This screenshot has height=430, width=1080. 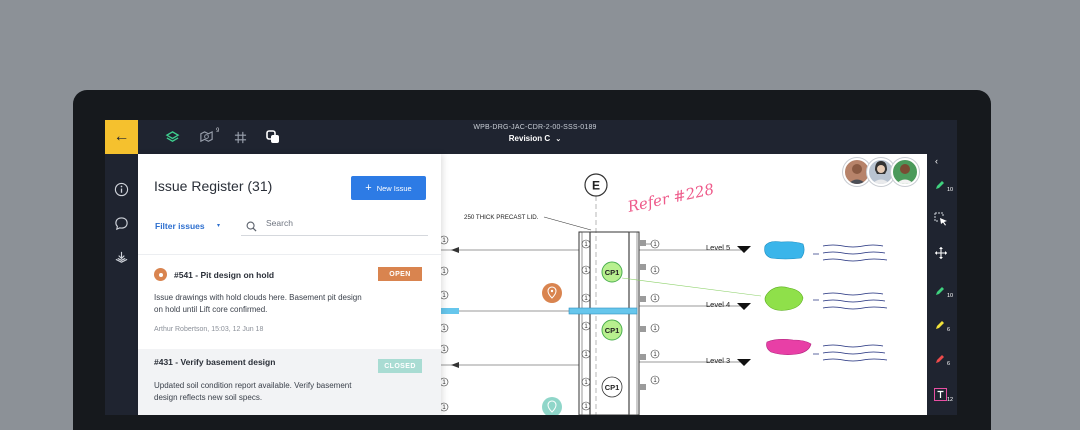 I want to click on text-tool: 12, so click(x=945, y=397).